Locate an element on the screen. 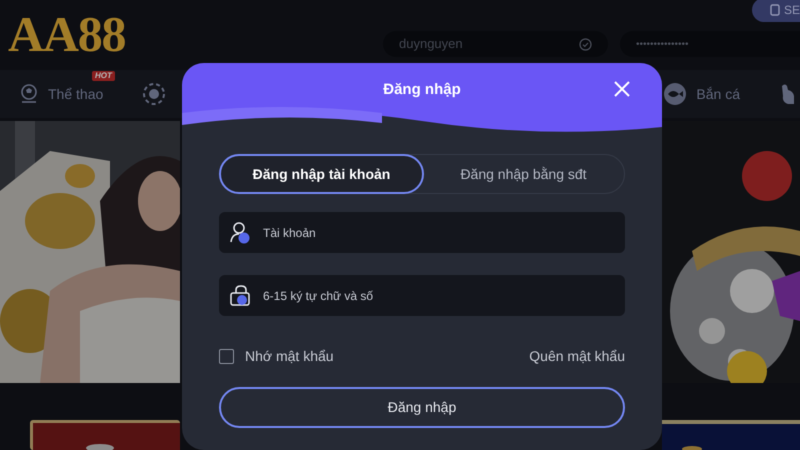 The height and width of the screenshot is (450, 800). nav-item: Thể thao is located at coordinates (61, 94).